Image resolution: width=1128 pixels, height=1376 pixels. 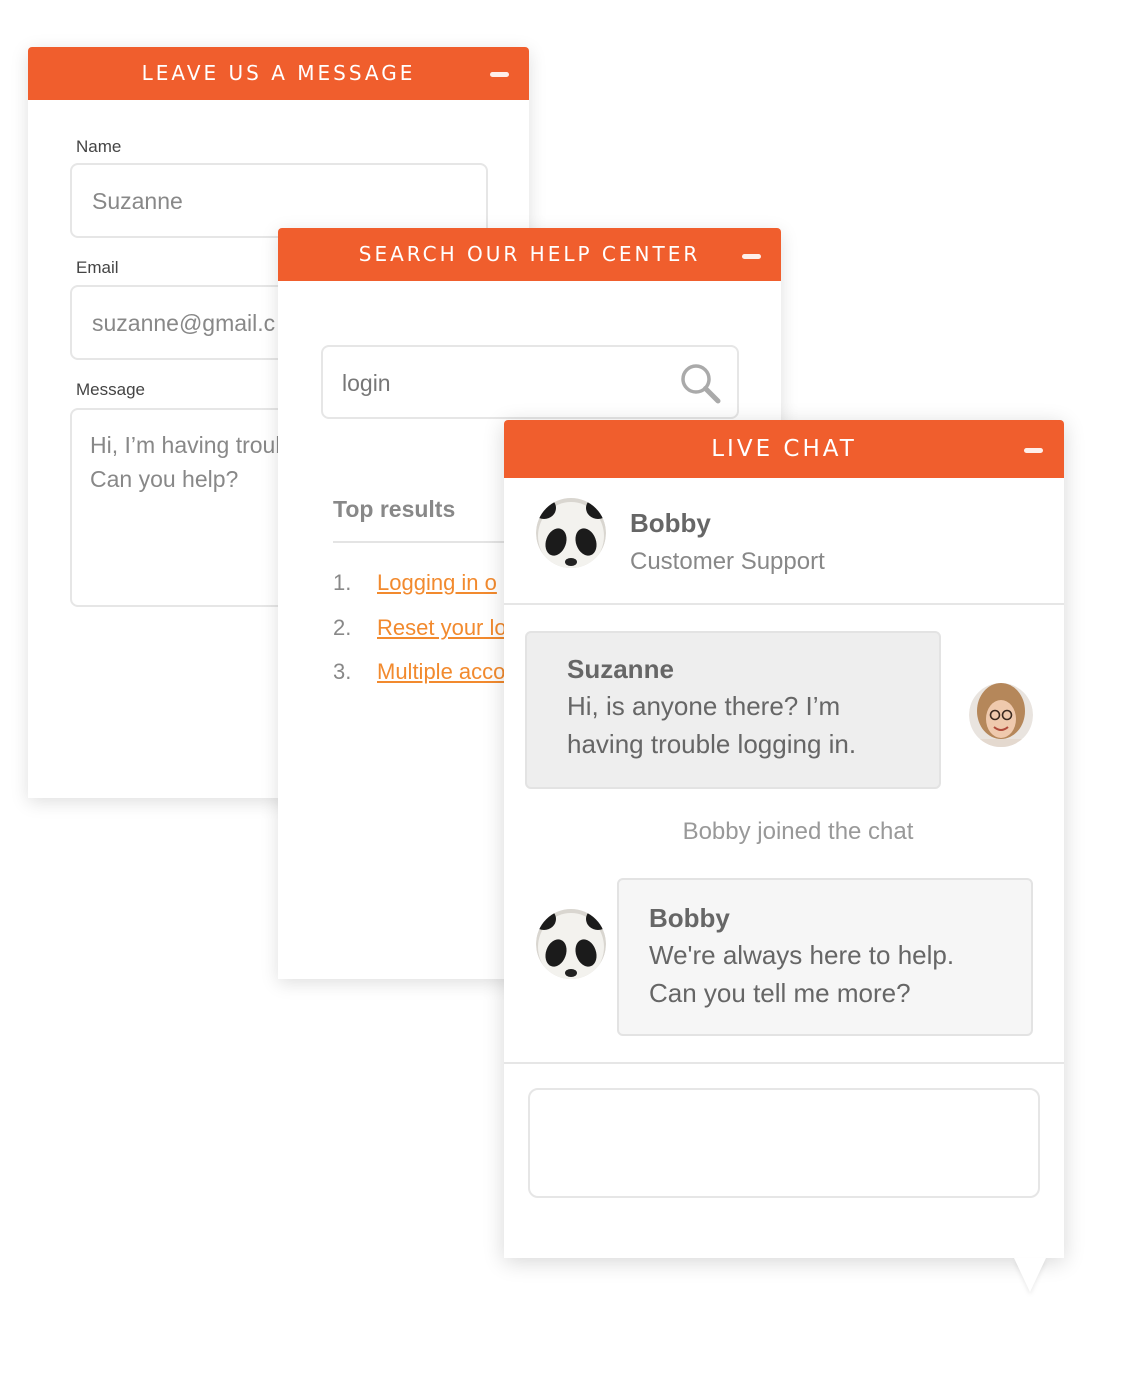 I want to click on agent-name: Bobby, so click(x=670, y=523).